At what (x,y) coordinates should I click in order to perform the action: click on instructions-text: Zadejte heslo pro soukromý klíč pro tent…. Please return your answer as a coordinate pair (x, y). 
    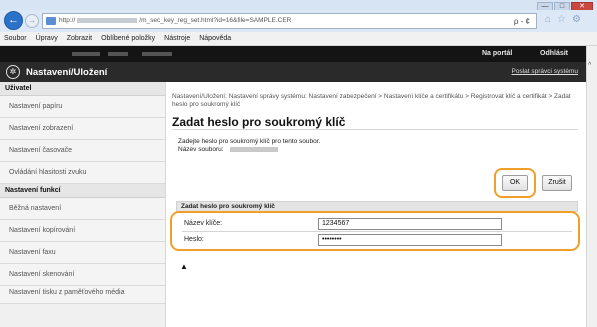
    Looking at the image, I should click on (249, 141).